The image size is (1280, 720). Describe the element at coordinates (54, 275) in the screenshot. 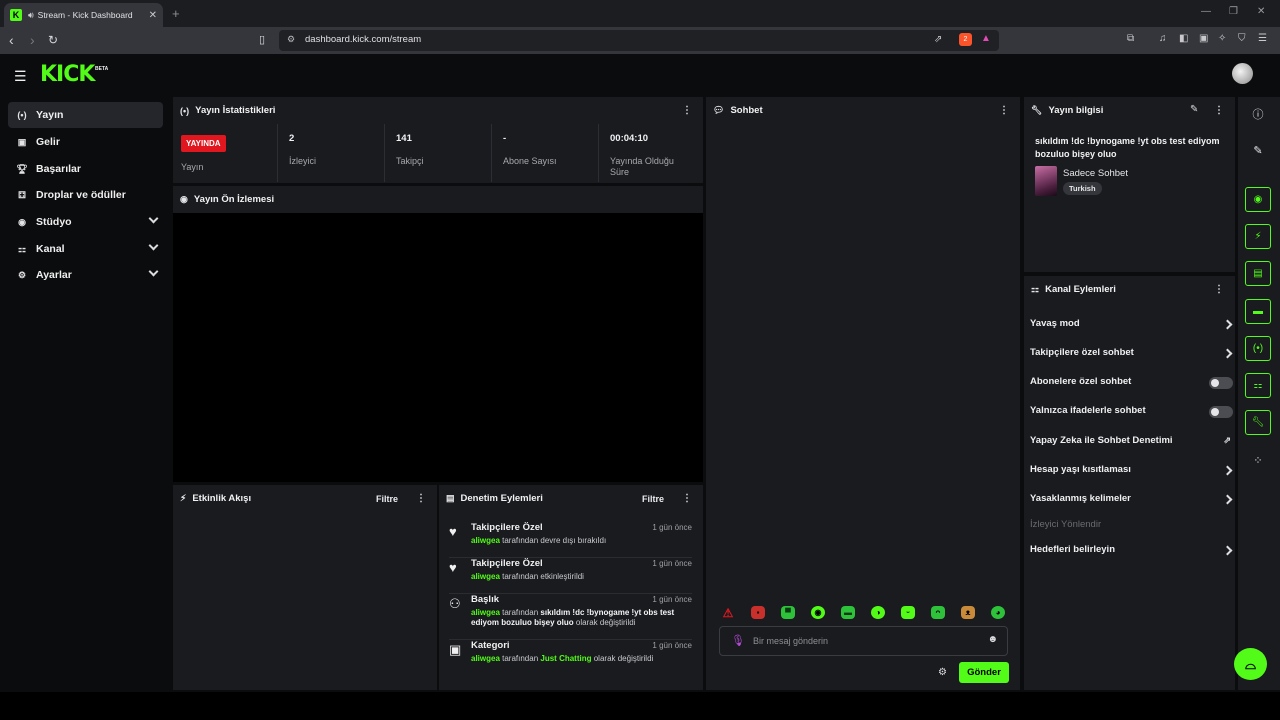

I see `sidebar-item-label: Ayarlar` at that location.